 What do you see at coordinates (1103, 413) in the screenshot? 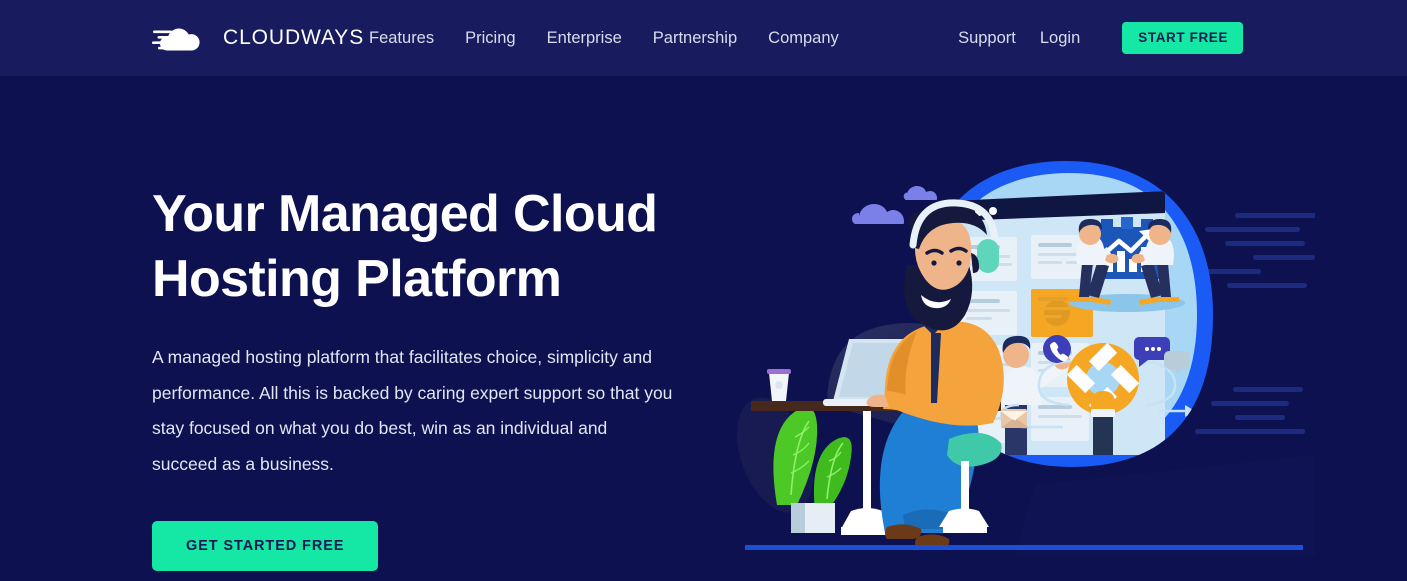
I see `shirt-cuff` at bounding box center [1103, 413].